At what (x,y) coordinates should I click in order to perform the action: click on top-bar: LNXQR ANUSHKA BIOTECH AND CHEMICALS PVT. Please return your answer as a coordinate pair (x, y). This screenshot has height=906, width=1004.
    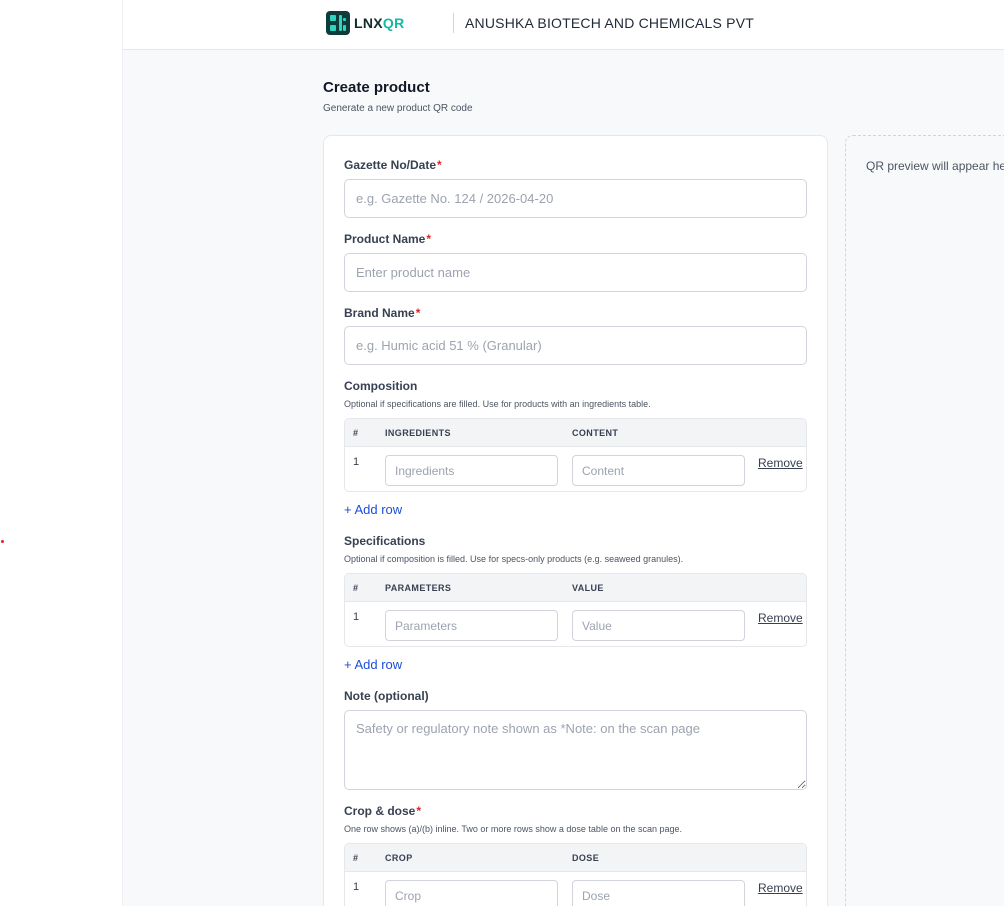
    Looking at the image, I should click on (563, 25).